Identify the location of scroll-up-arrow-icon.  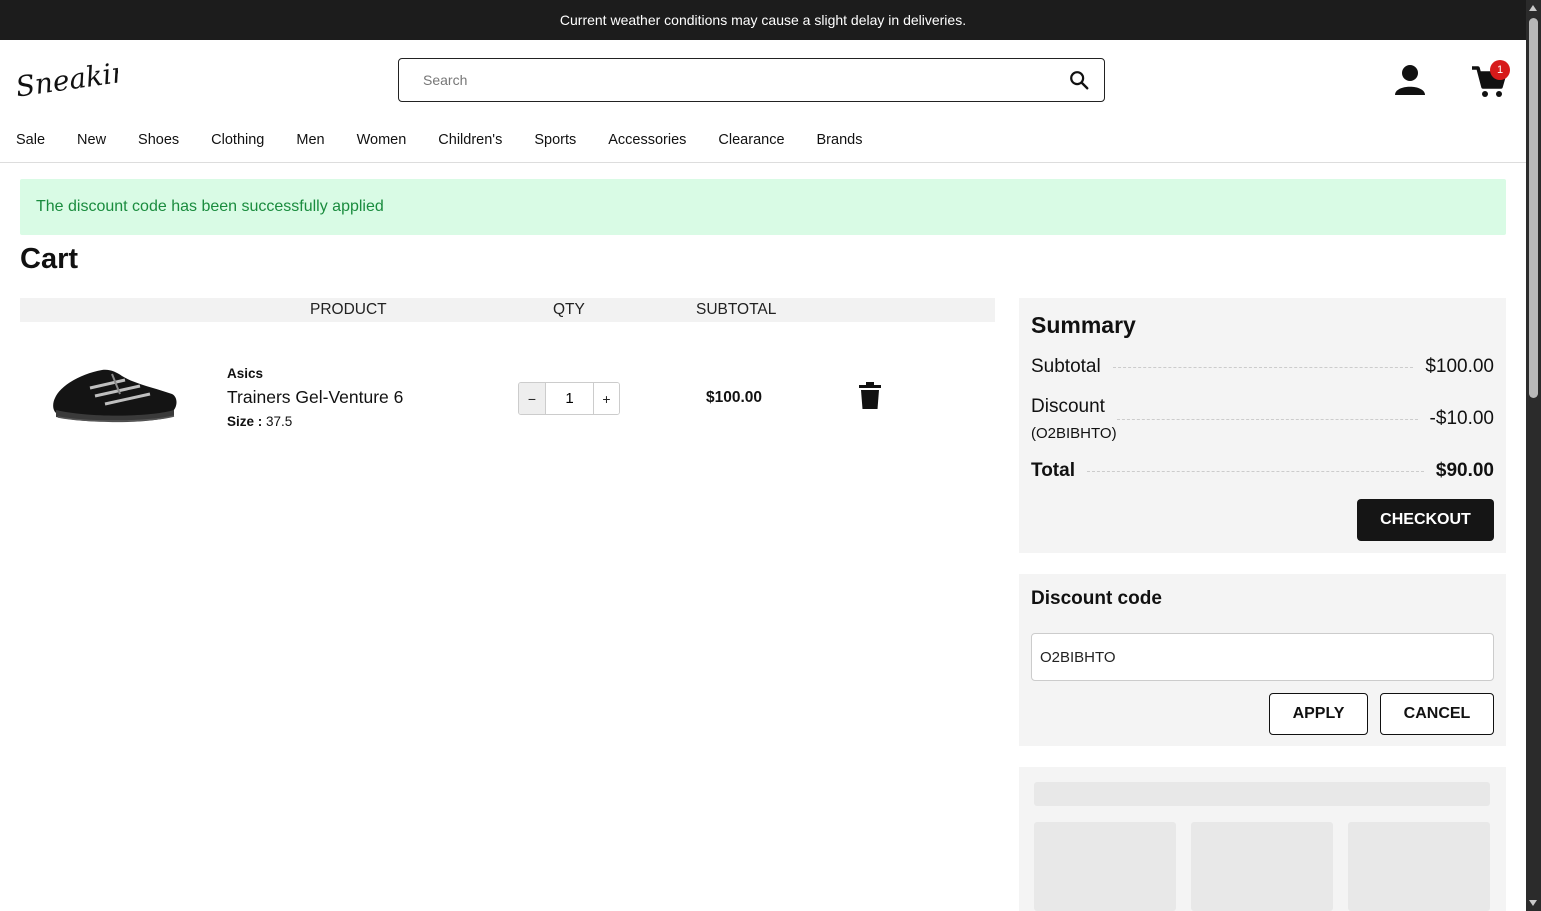
(1533, 8).